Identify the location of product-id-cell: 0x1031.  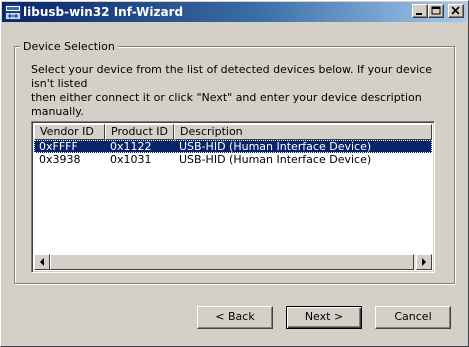
(131, 159).